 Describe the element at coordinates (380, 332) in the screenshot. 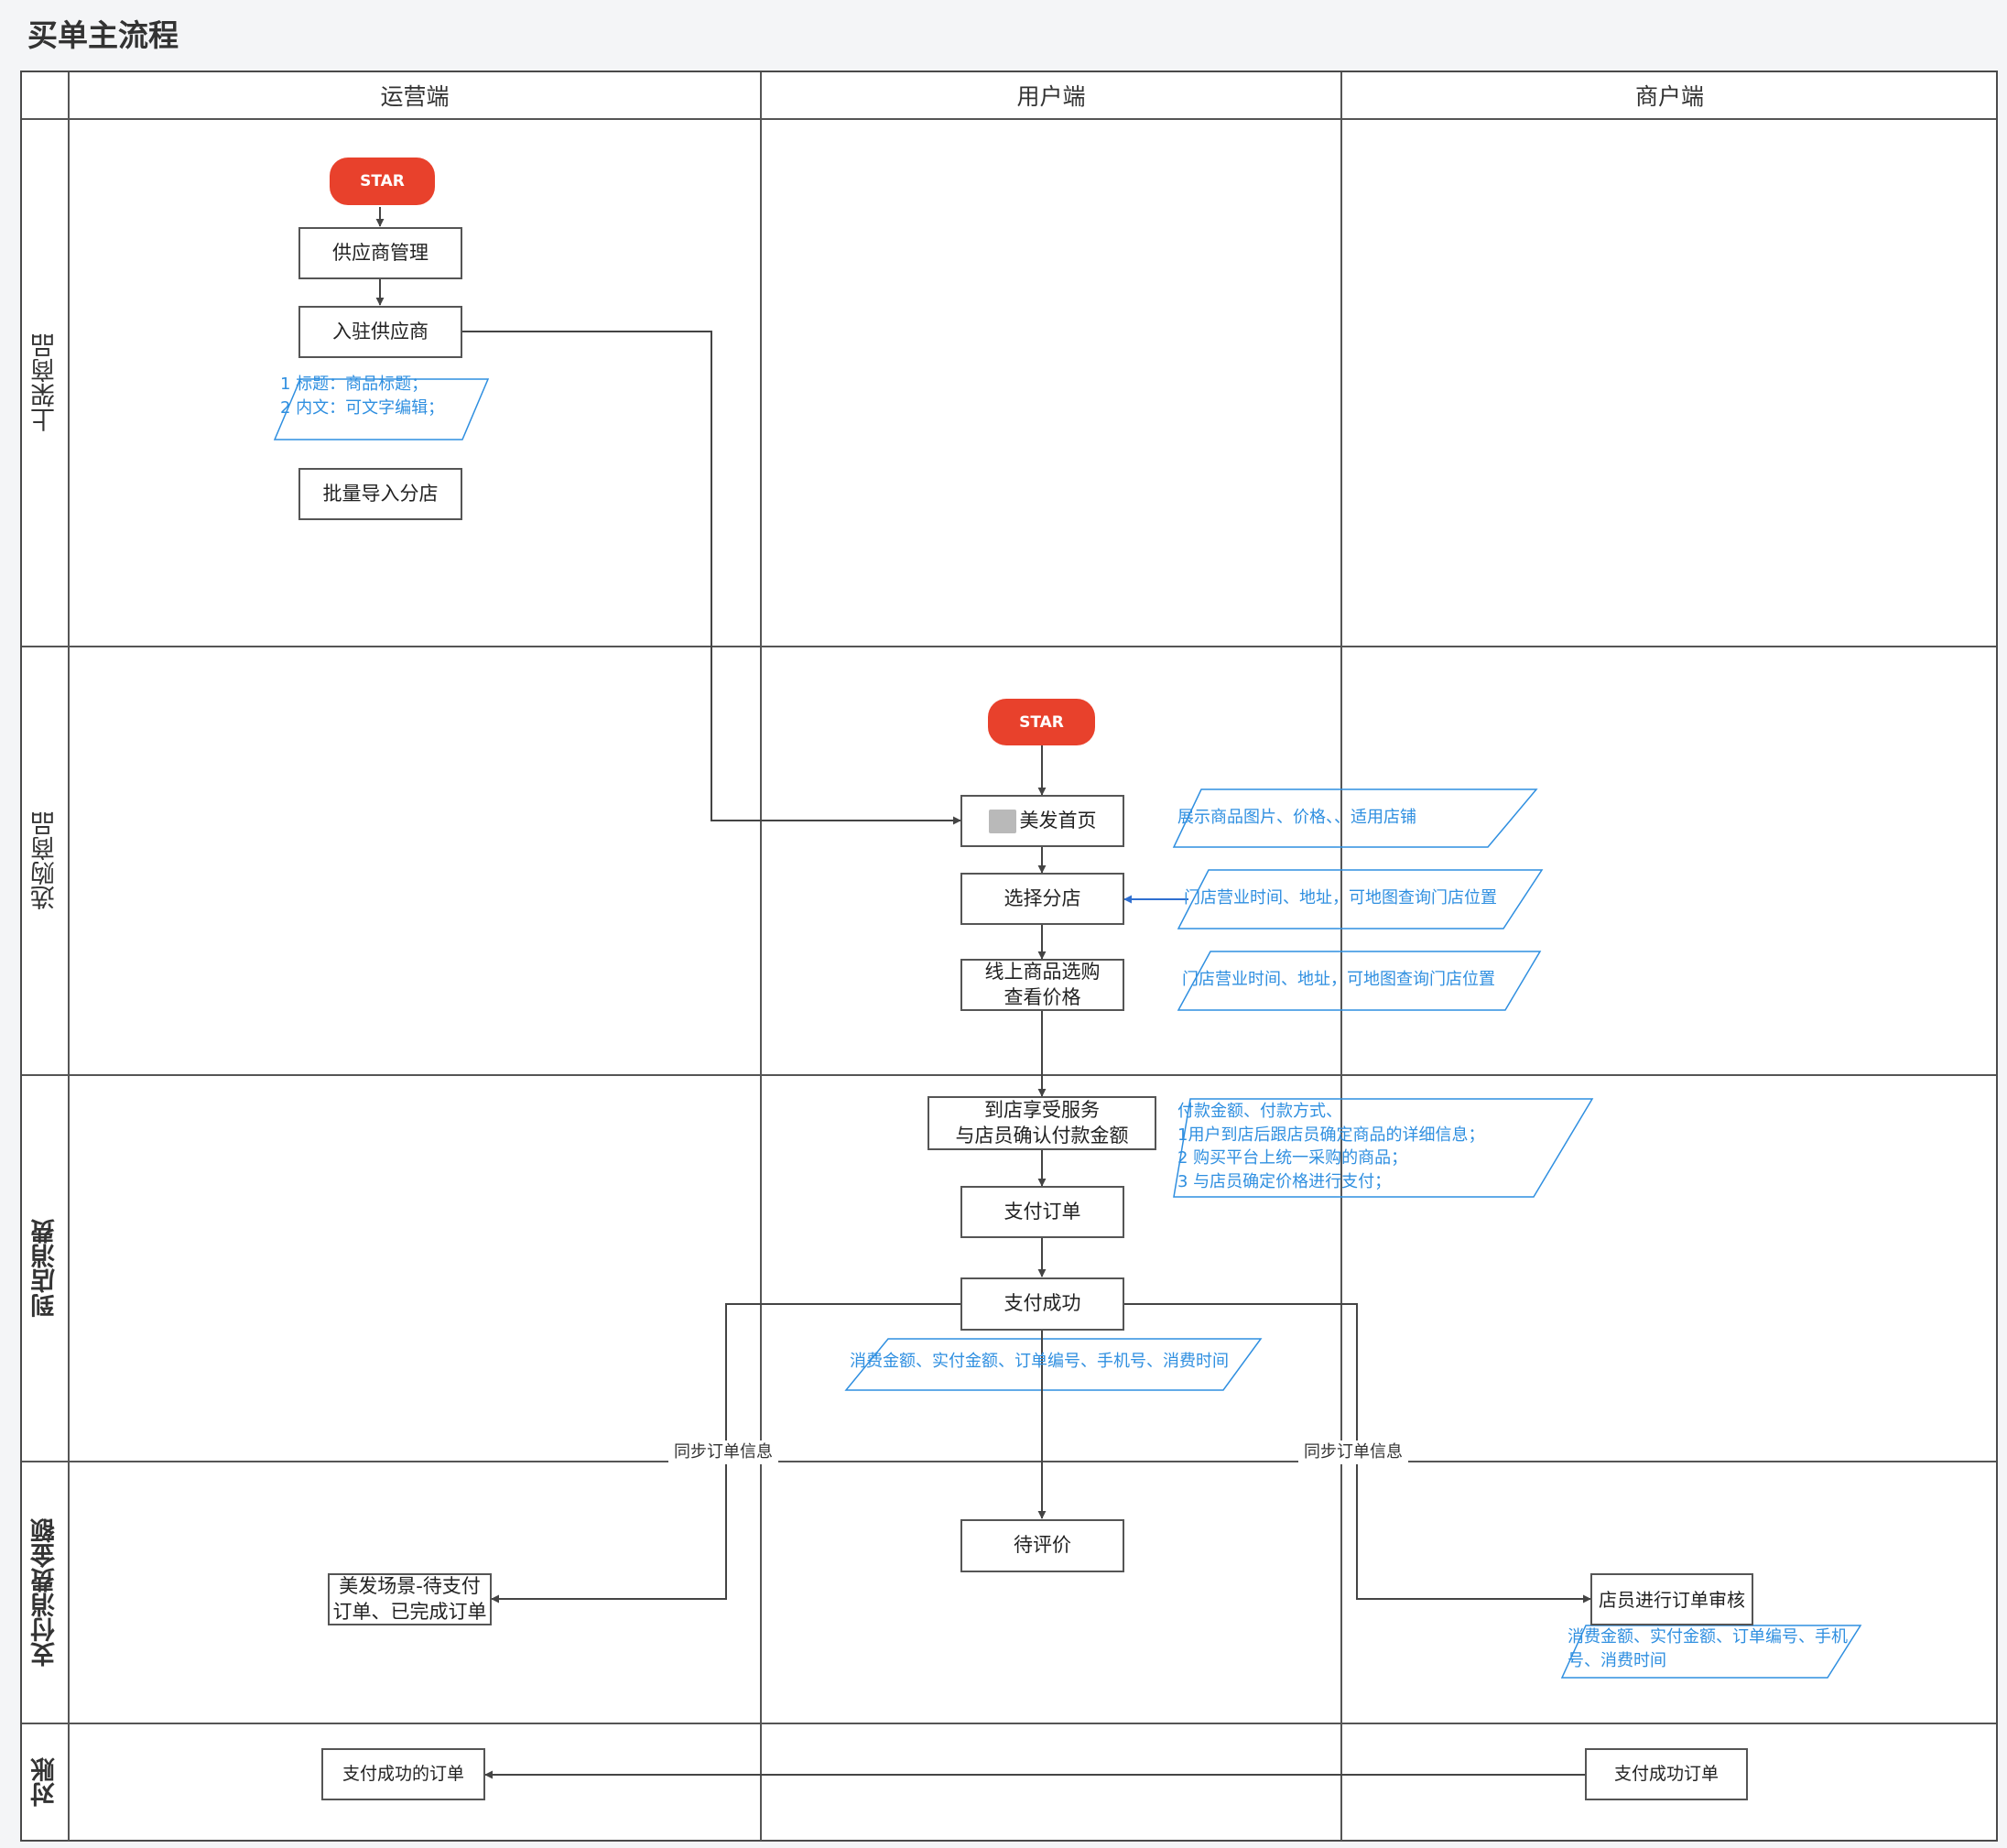

I see `onboard-supplier-node: 入驻供应商` at that location.